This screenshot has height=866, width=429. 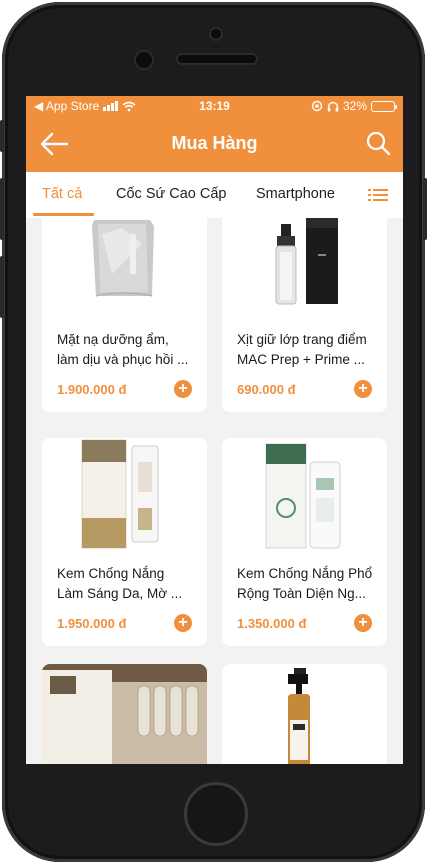 I want to click on earpiece-speaker, so click(x=217, y=59).